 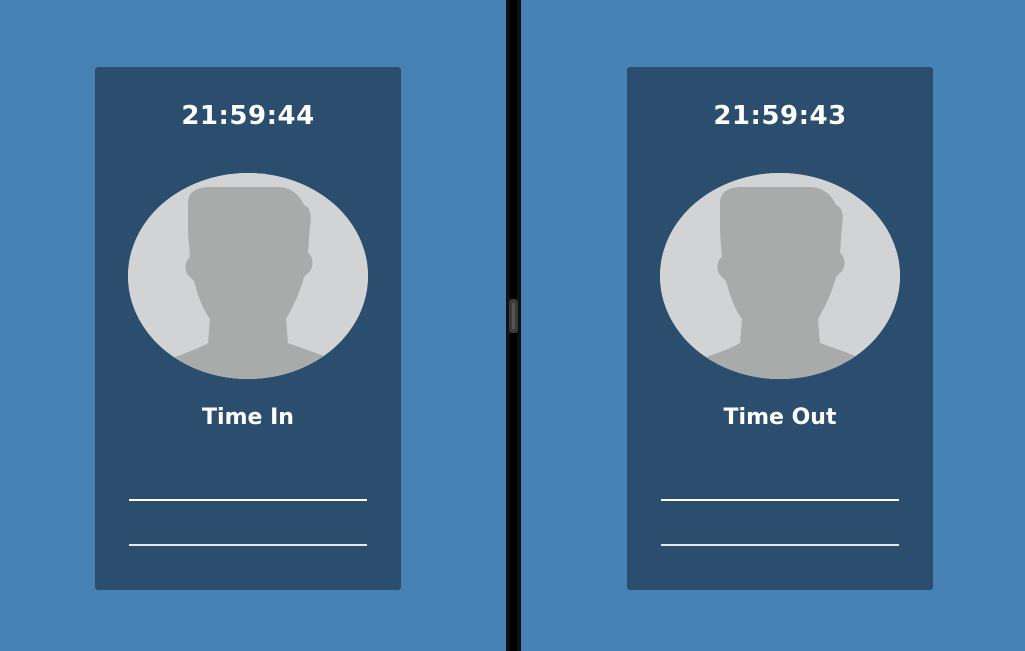 What do you see at coordinates (248, 417) in the screenshot?
I see `time-in-label: Time In` at bounding box center [248, 417].